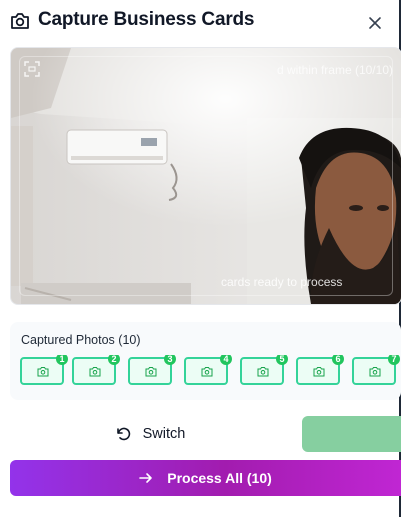 The image size is (401, 517). What do you see at coordinates (81, 340) in the screenshot?
I see `captured-photos-label: Captured Photos (10)` at bounding box center [81, 340].